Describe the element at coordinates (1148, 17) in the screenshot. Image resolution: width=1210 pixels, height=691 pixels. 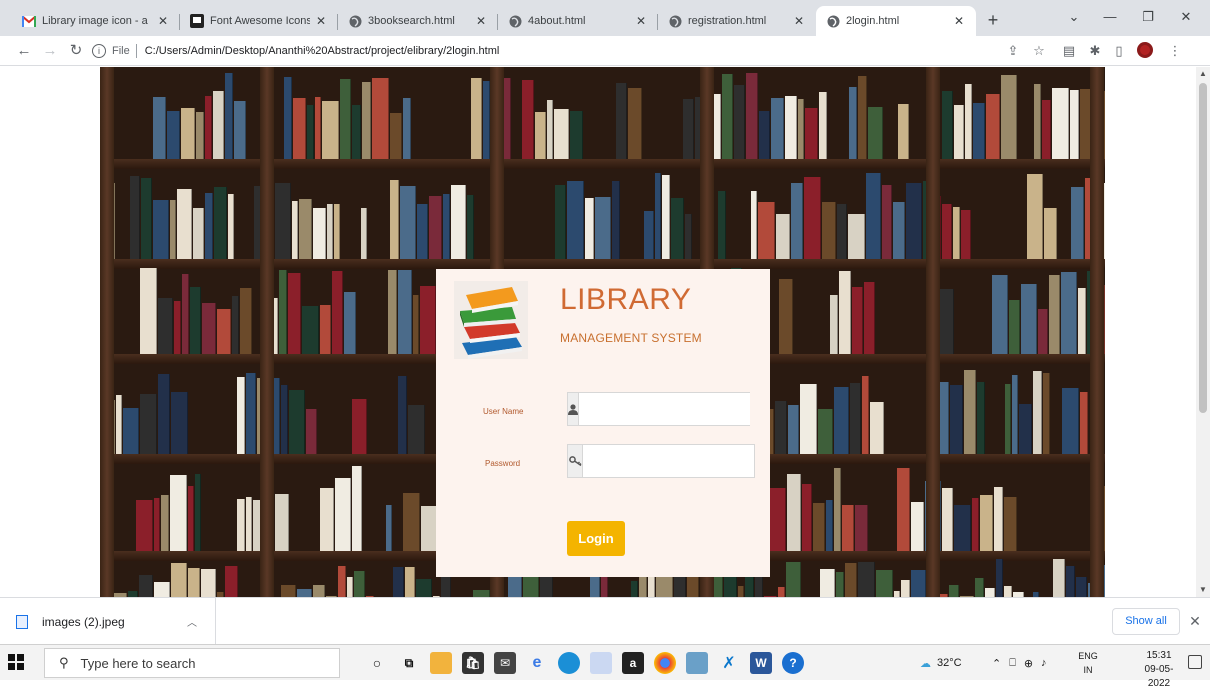
I see `restore-icon: ❐` at that location.